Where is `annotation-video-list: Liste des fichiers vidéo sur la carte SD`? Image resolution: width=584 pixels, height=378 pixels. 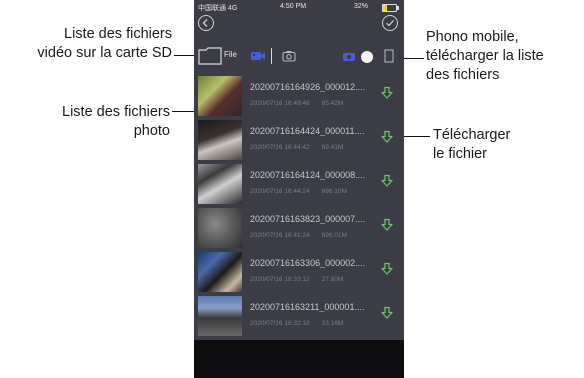 annotation-video-list: Liste des fichiers vidéo sur la carte SD is located at coordinates (104, 43).